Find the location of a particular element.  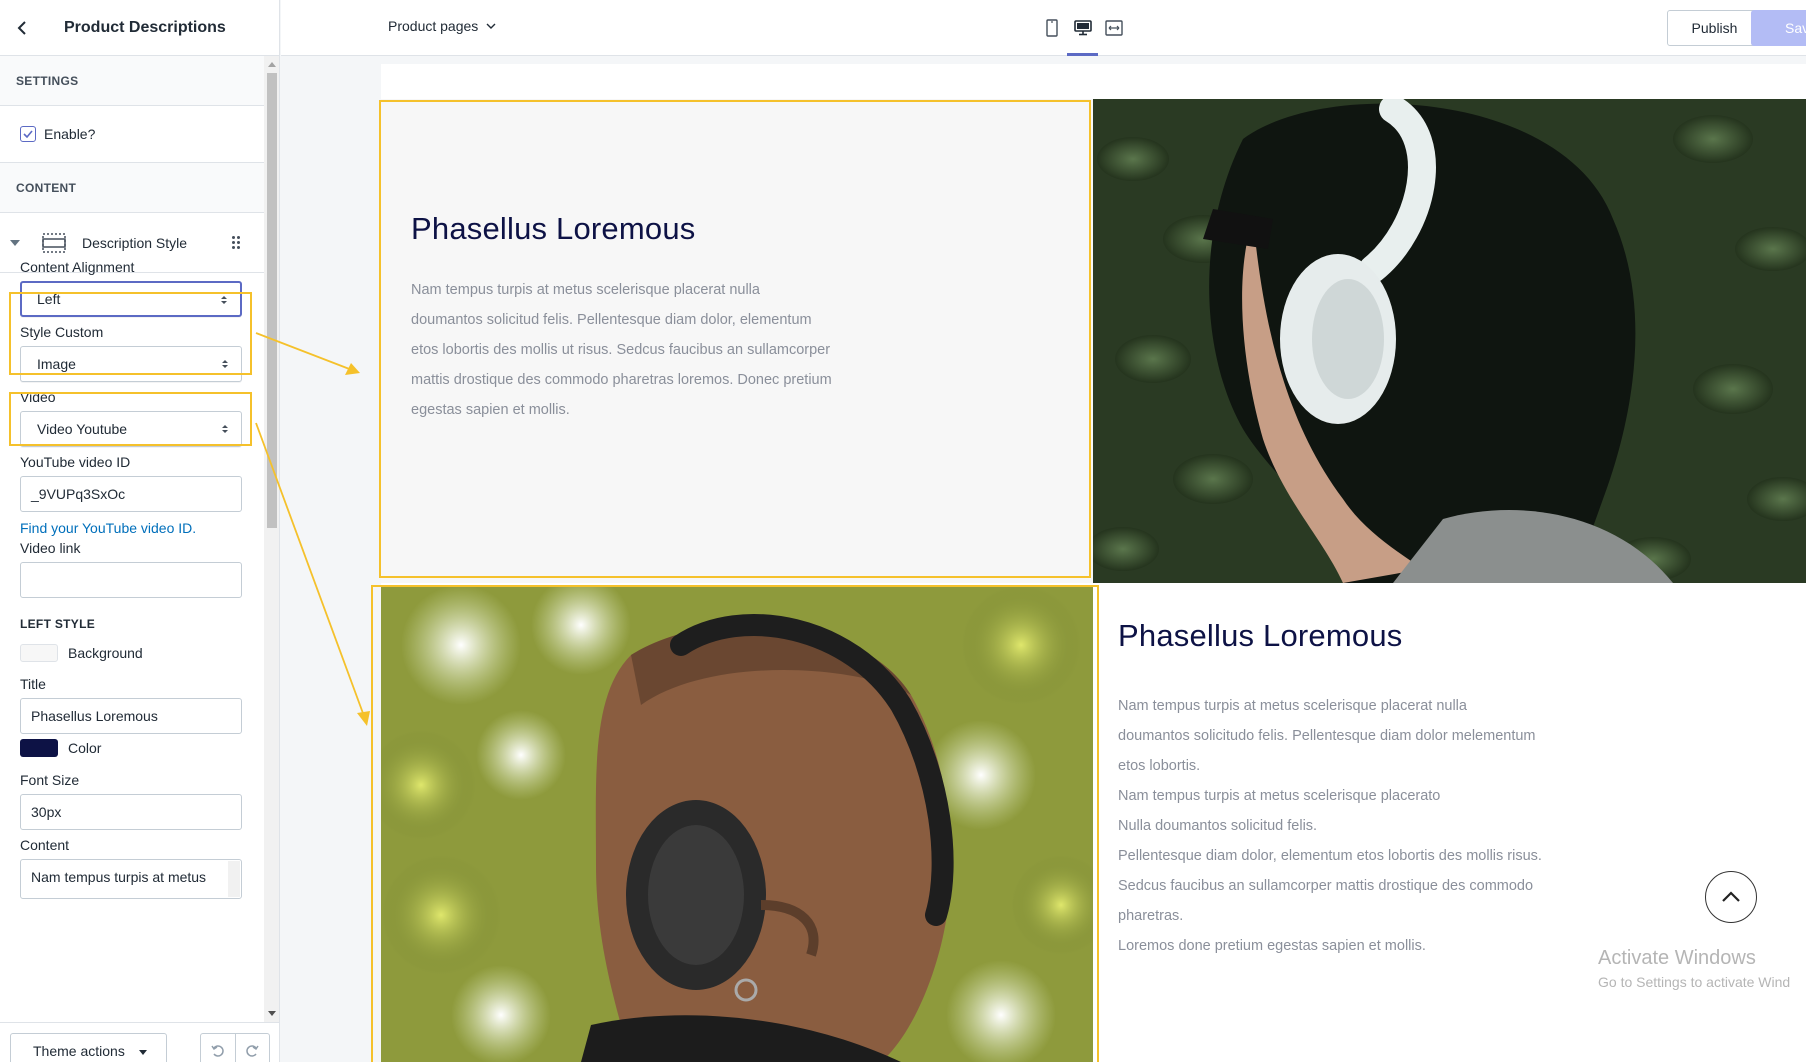

font-size-value: 30px is located at coordinates (46, 812).